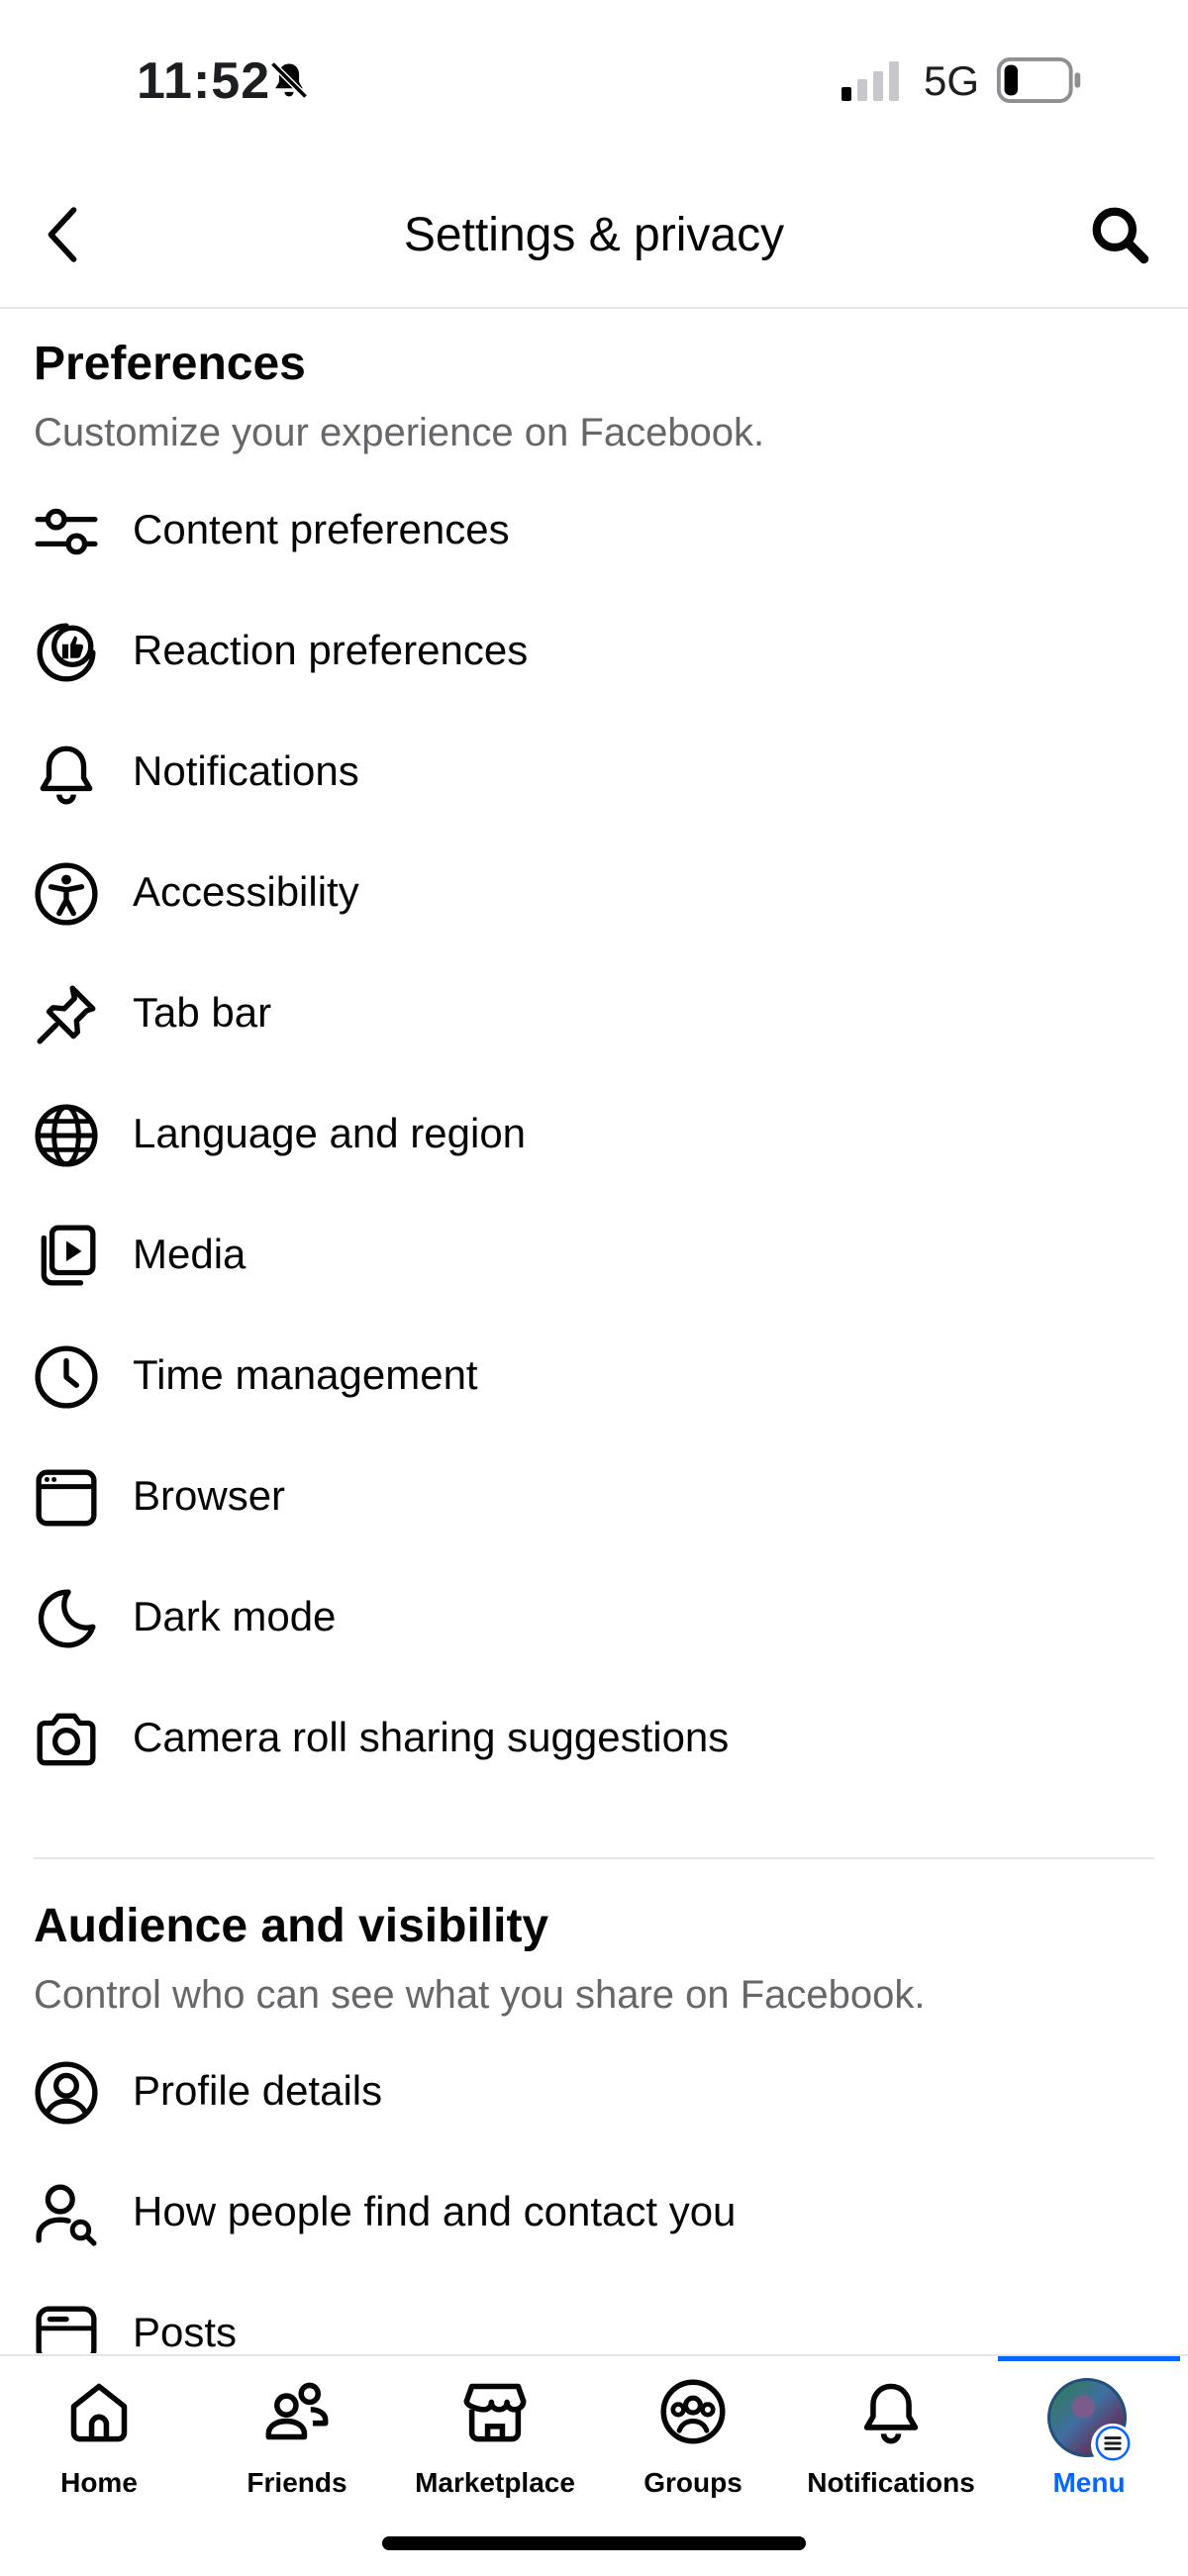  I want to click on menu-item-label: Browser, so click(210, 1496).